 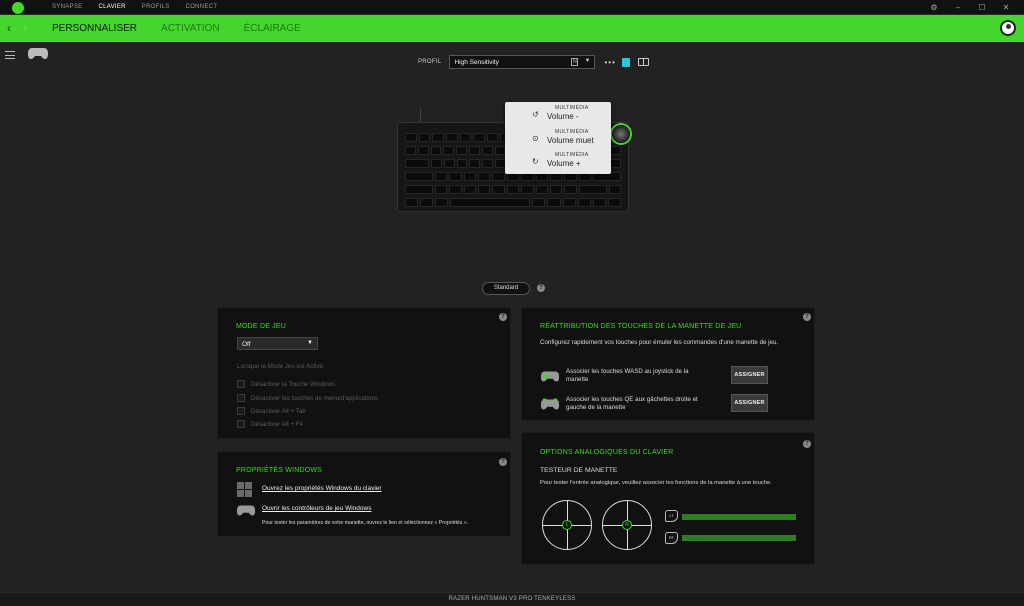 What do you see at coordinates (67, 7) in the screenshot?
I see `topnav-synapse: SYNAPSE` at bounding box center [67, 7].